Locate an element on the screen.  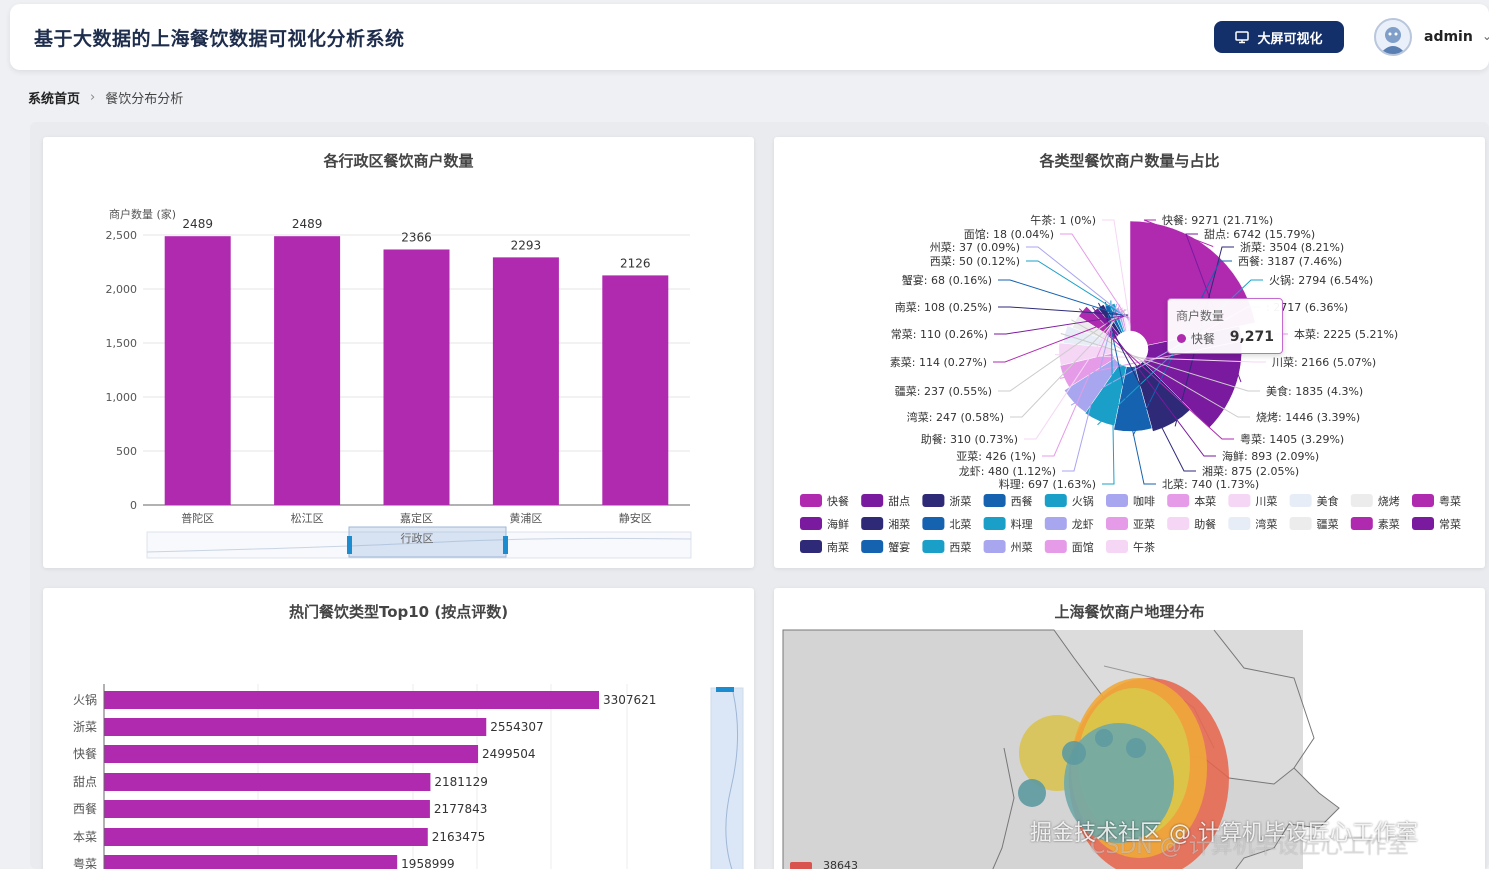
legend-label: 北菜 is located at coordinates (960, 524).